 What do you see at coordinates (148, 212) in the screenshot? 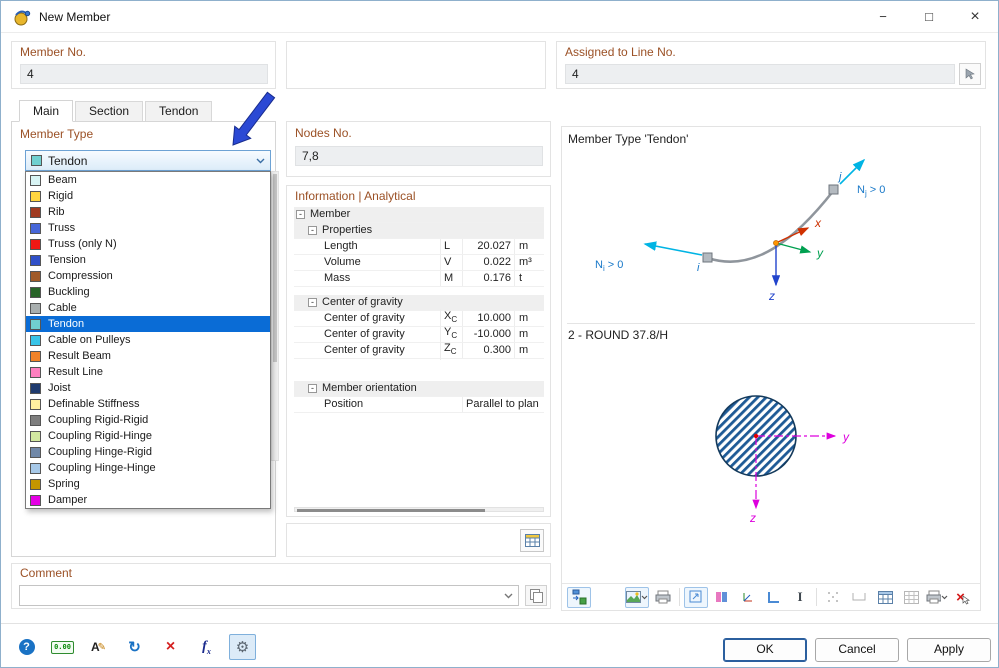
I see `option-rib: Rib` at bounding box center [148, 212].